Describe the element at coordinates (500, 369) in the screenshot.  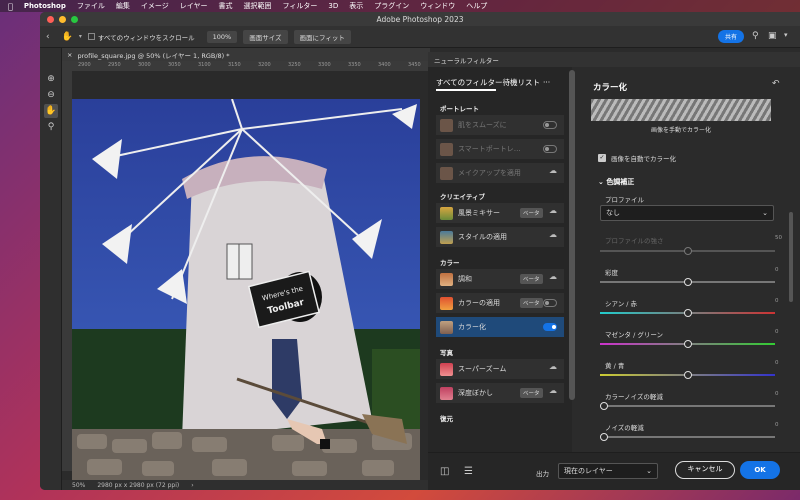
I see `filter-super-zoom: スーパーズーム ☁` at that location.